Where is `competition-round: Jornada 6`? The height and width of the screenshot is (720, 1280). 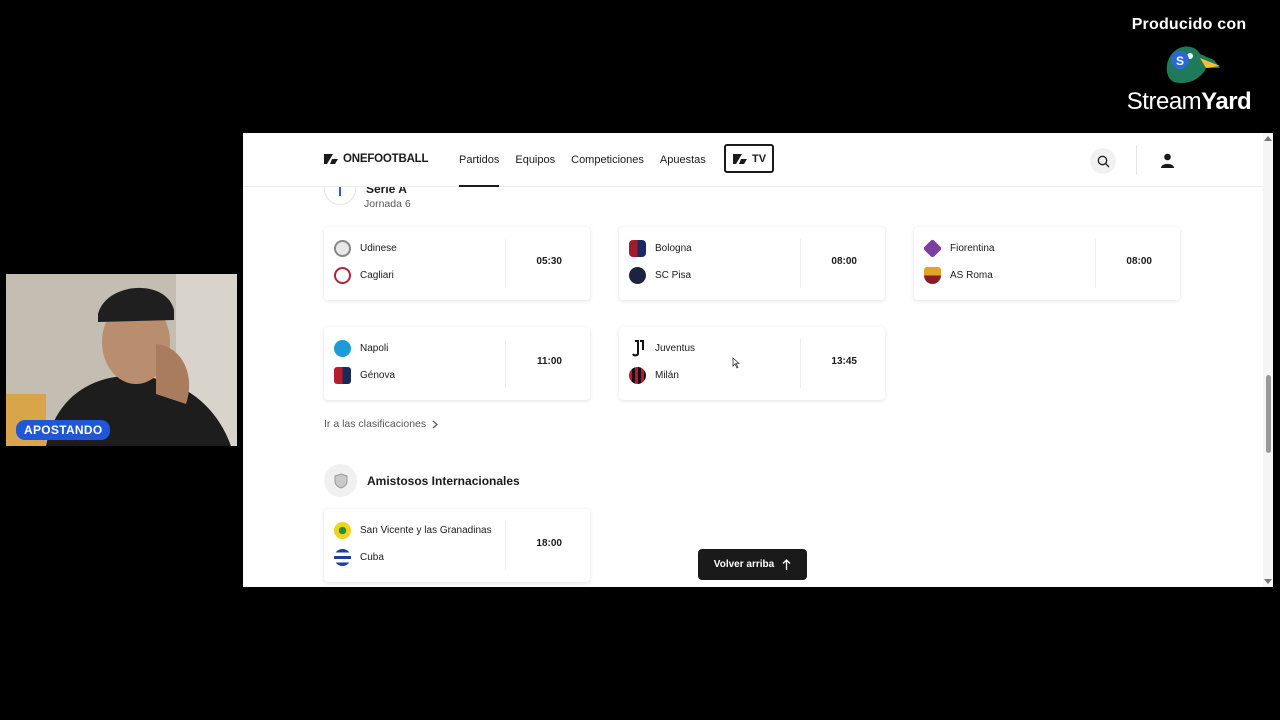
competition-round: Jornada 6 is located at coordinates (387, 204).